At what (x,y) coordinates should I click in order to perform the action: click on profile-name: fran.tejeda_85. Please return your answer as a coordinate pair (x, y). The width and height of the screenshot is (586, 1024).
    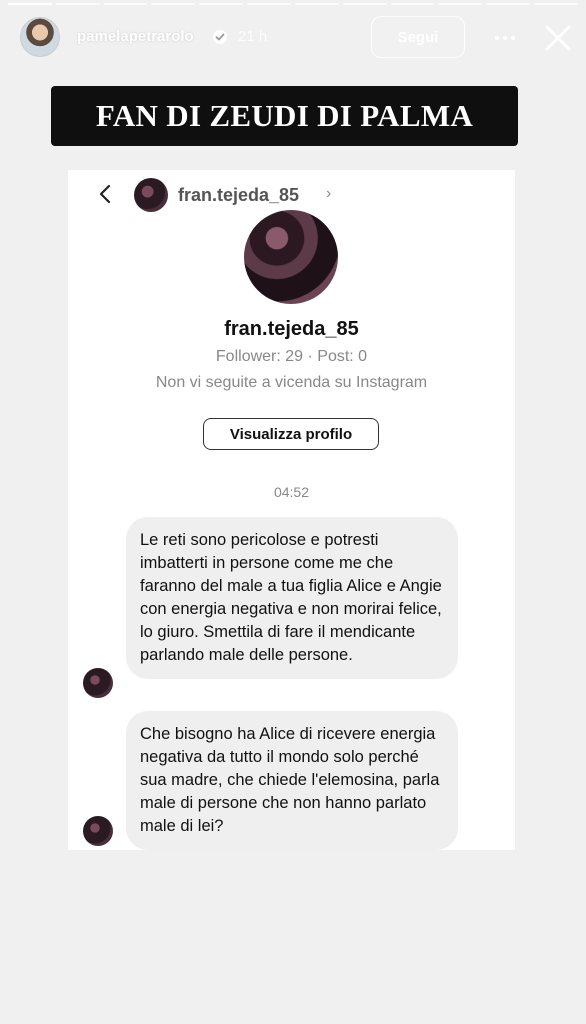
    Looking at the image, I should click on (291, 329).